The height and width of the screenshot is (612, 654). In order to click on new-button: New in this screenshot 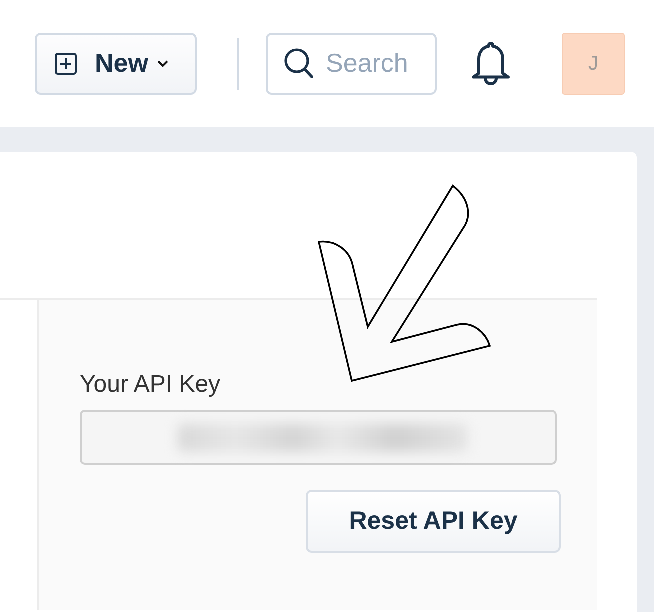, I will do `click(116, 63)`.